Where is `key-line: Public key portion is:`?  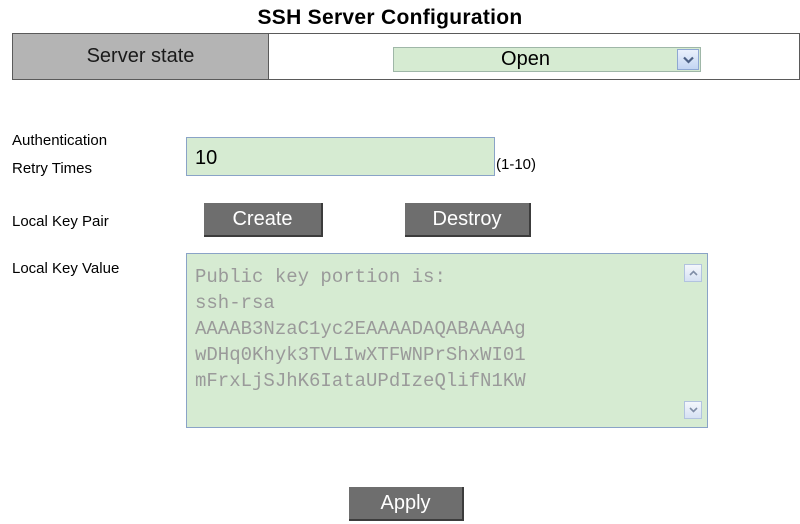
key-line: Public key portion is: is located at coordinates (320, 277).